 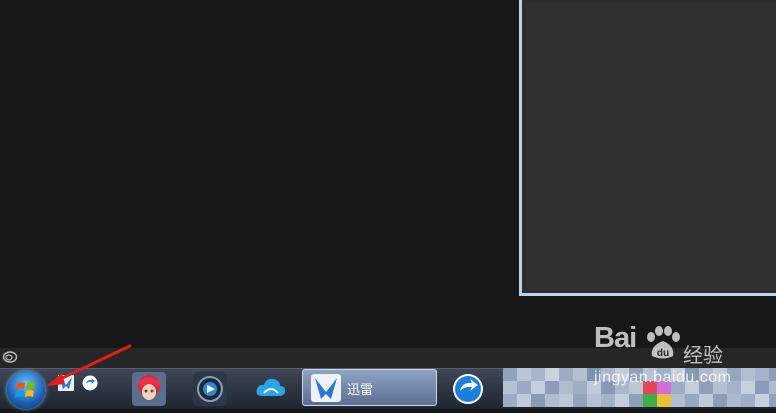 What do you see at coordinates (663, 377) in the screenshot?
I see `watermark-url: jingyan.baidu.com` at bounding box center [663, 377].